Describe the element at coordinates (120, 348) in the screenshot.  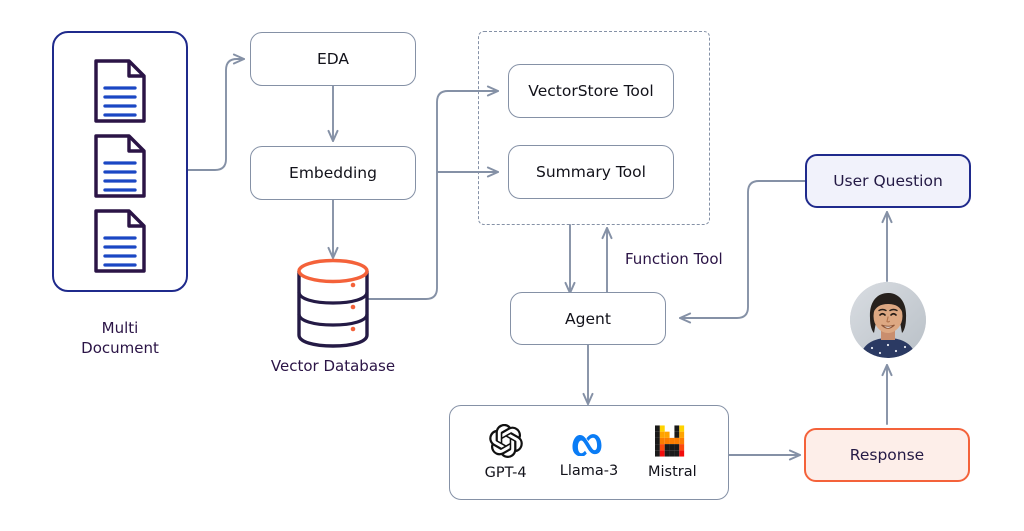
I see `multi-document-label-line2: Document` at that location.